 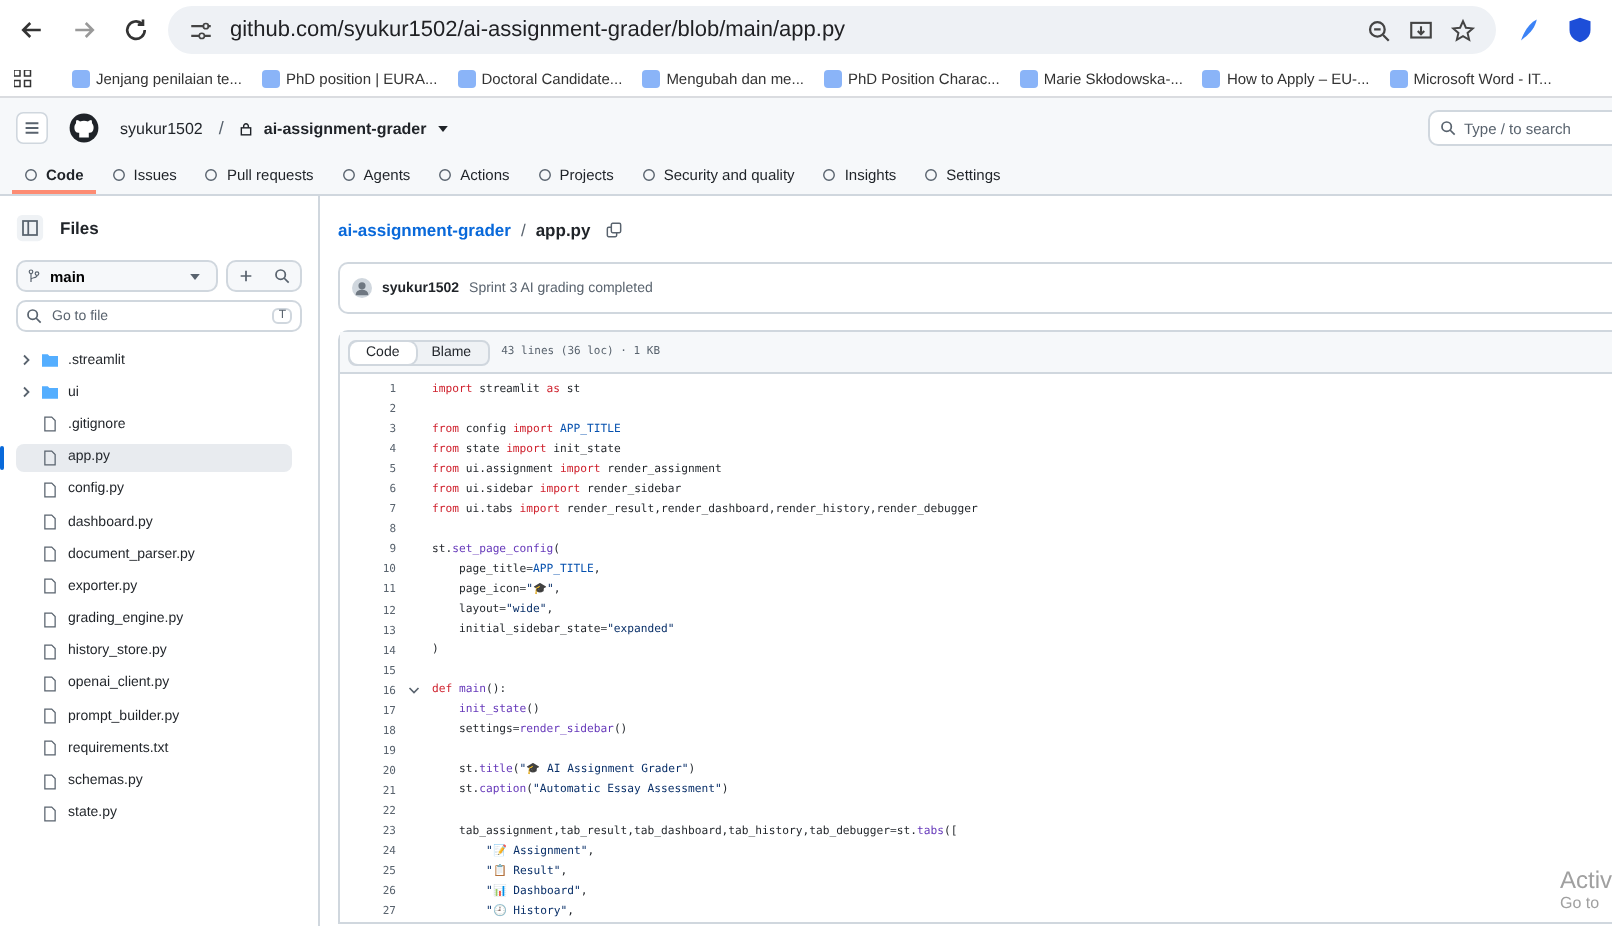 I want to click on avatar-icon, so click(x=362, y=288).